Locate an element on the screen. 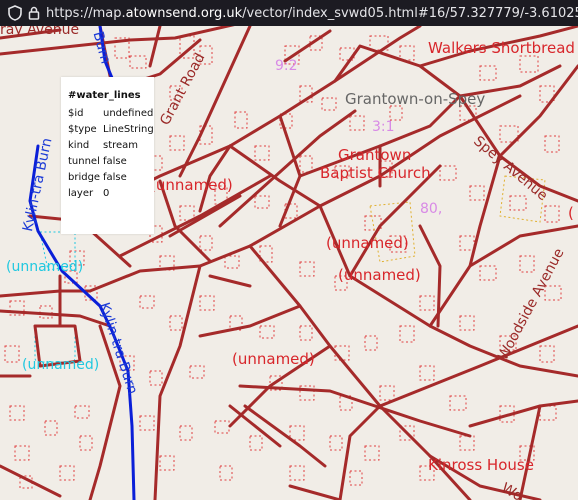 This screenshot has width=578, height=500. popup-key: layer is located at coordinates (81, 193).